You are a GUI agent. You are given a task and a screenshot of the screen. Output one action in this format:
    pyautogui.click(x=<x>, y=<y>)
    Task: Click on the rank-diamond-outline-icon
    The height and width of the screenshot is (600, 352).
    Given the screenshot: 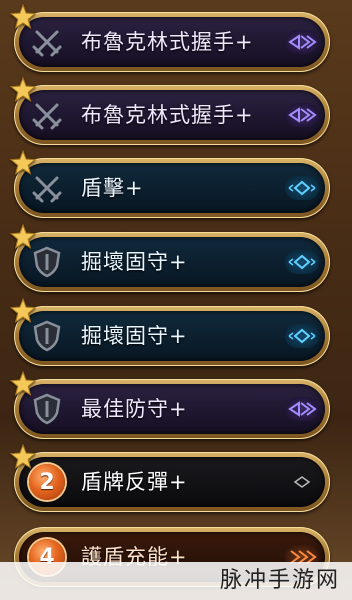 What is the action you would take?
    pyautogui.click(x=302, y=482)
    